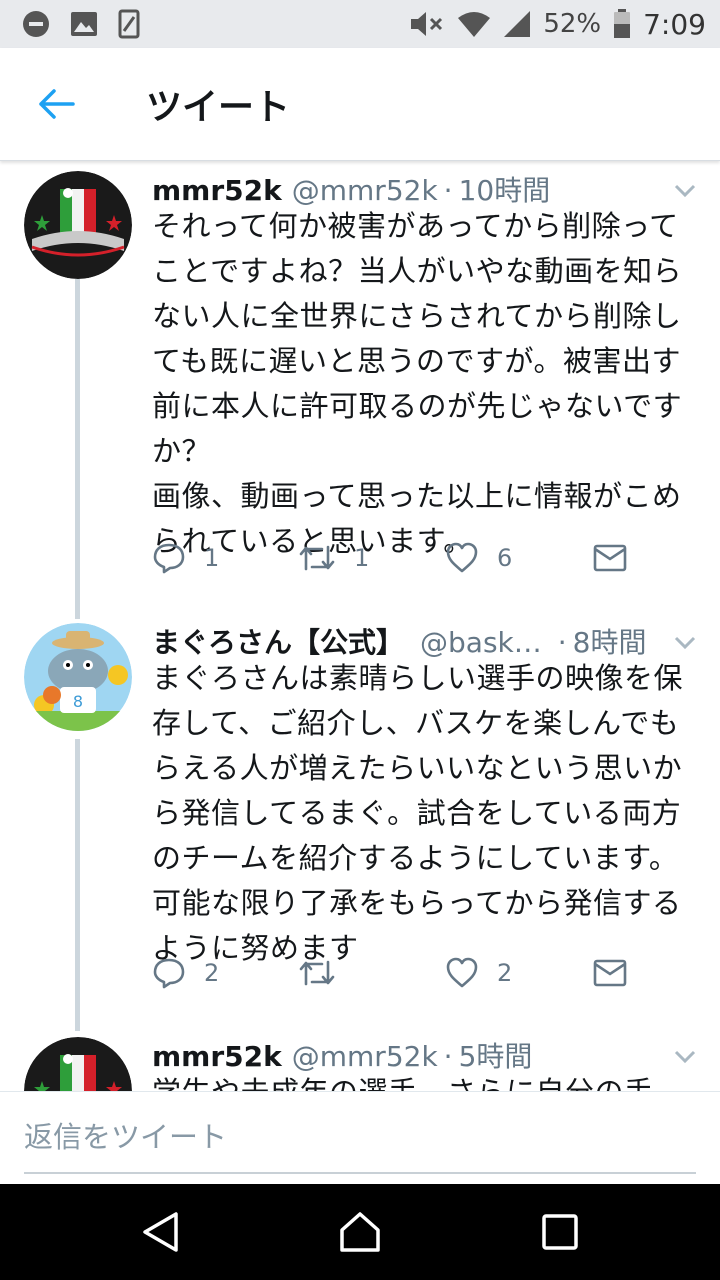 This screenshot has height=1280, width=720. I want to click on mascot-avatar: 8, so click(78, 677).